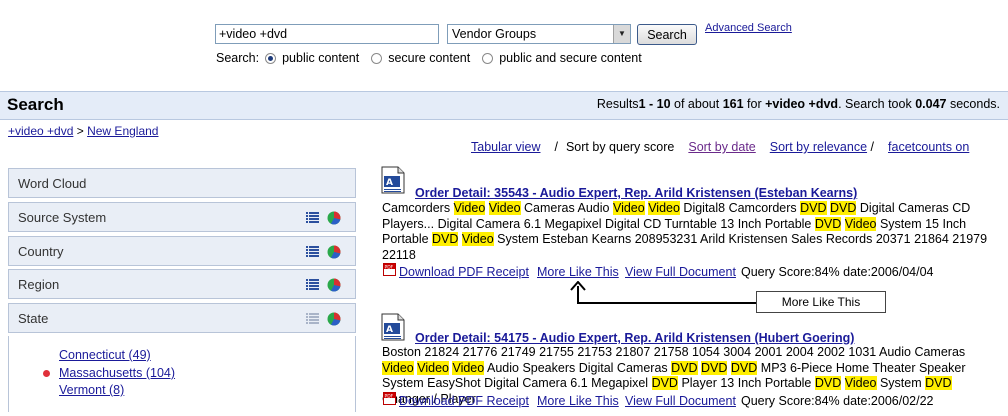 The width and height of the screenshot is (1008, 416). What do you see at coordinates (35, 104) in the screenshot?
I see `page-title: Search` at bounding box center [35, 104].